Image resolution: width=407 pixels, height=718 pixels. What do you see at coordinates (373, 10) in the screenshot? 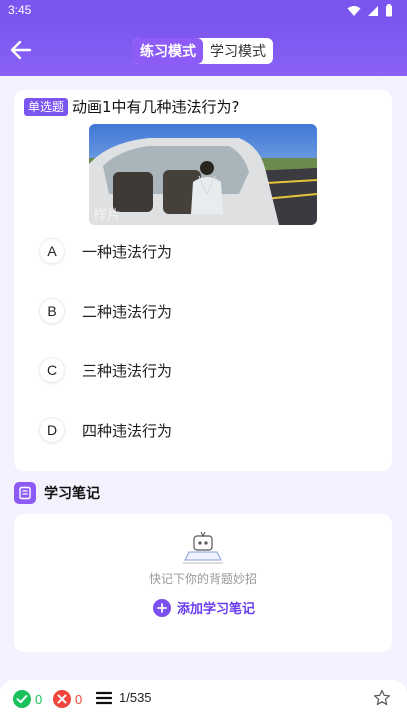
I see `signal-icon` at bounding box center [373, 10].